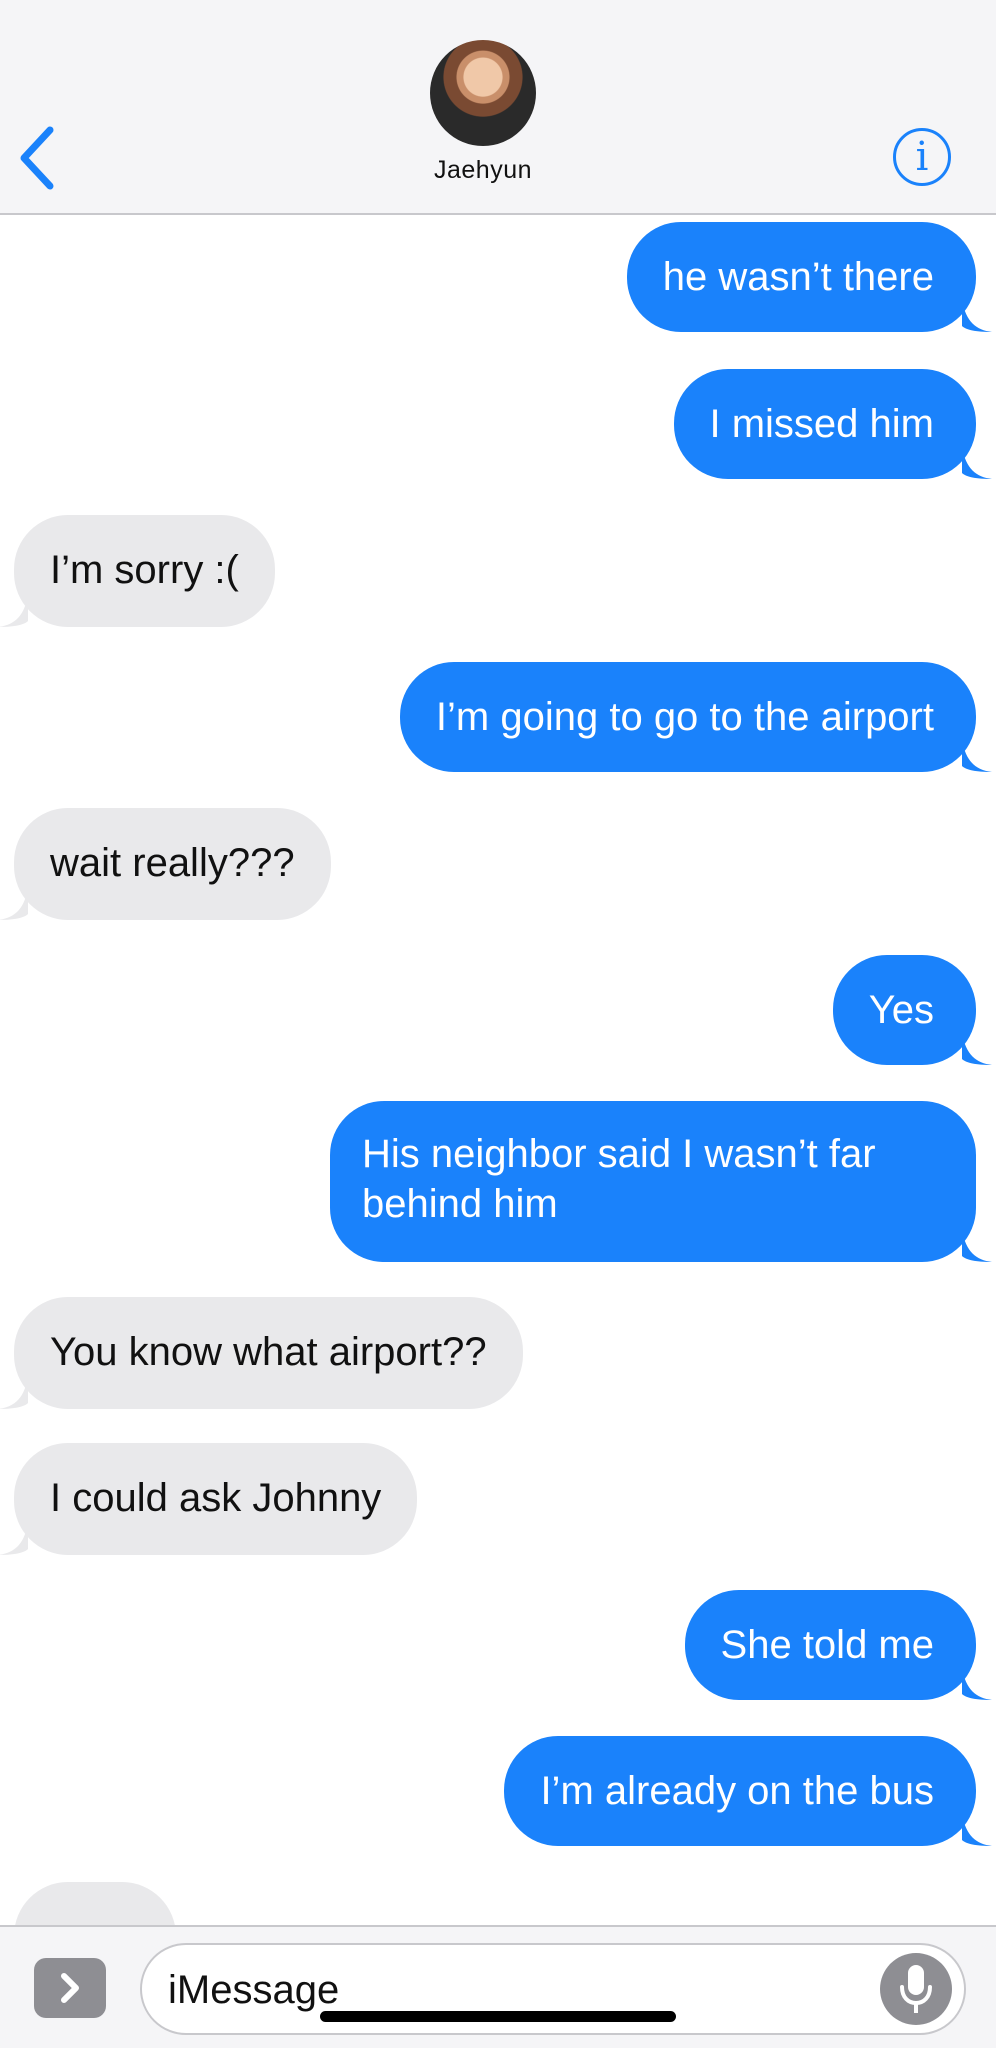 The width and height of the screenshot is (996, 2048). I want to click on info-icon: i, so click(922, 157).